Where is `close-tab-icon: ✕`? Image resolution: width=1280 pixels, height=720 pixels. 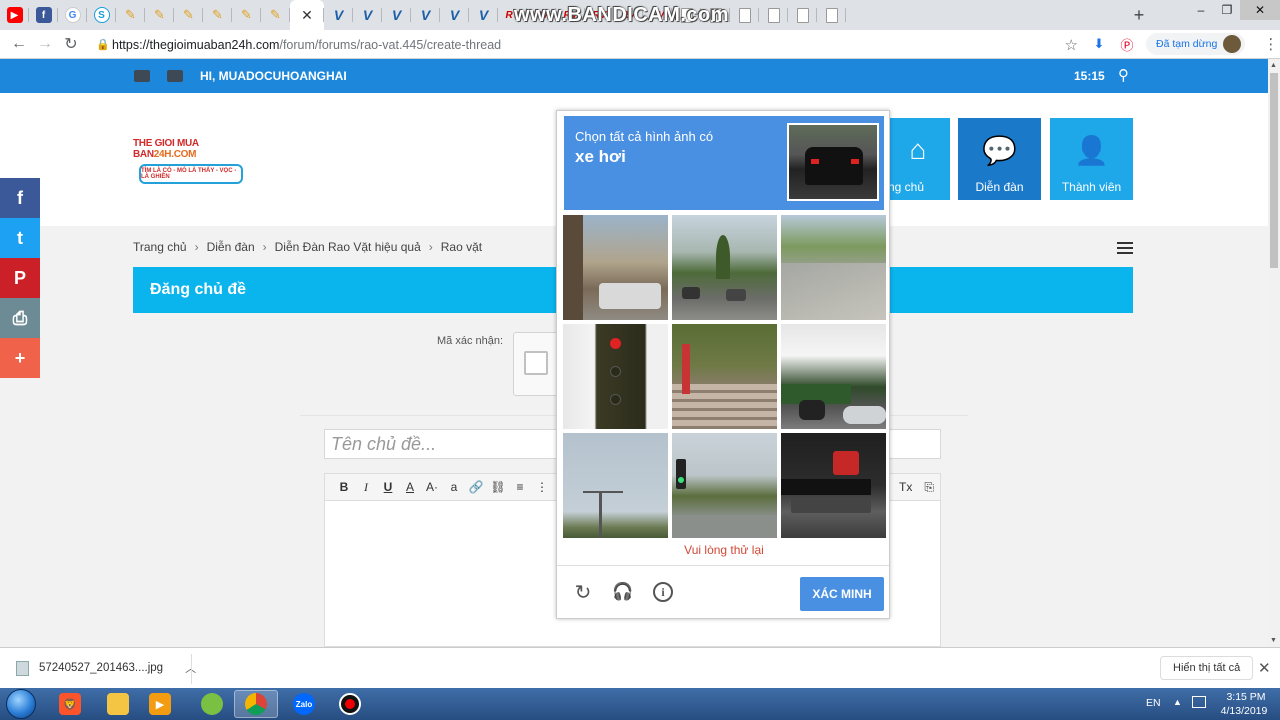
close-tab-icon: ✕ is located at coordinates (307, 15).